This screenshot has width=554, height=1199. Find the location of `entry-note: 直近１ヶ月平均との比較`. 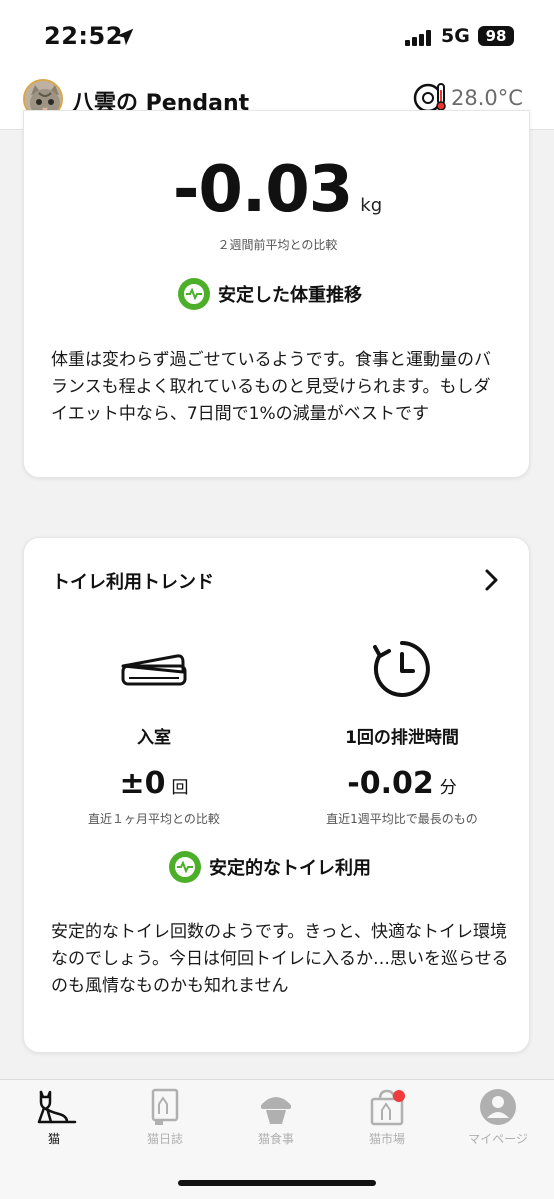

entry-note: 直近１ヶ月平均との比較 is located at coordinates (154, 819).